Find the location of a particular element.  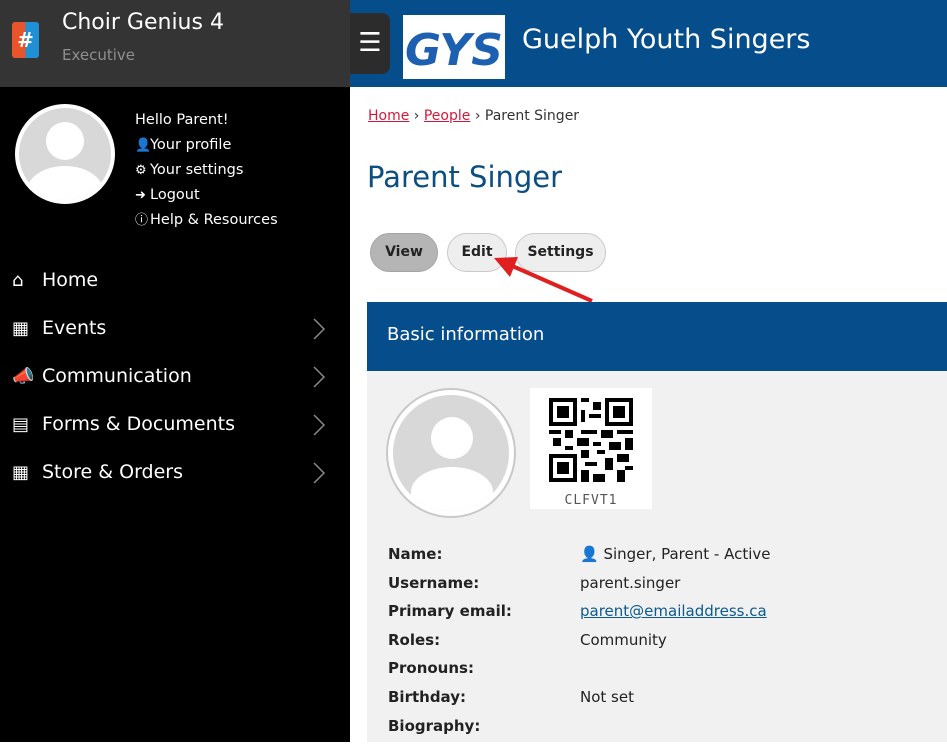

breadcrumb: Home › People › Parent Singer is located at coordinates (473, 116).